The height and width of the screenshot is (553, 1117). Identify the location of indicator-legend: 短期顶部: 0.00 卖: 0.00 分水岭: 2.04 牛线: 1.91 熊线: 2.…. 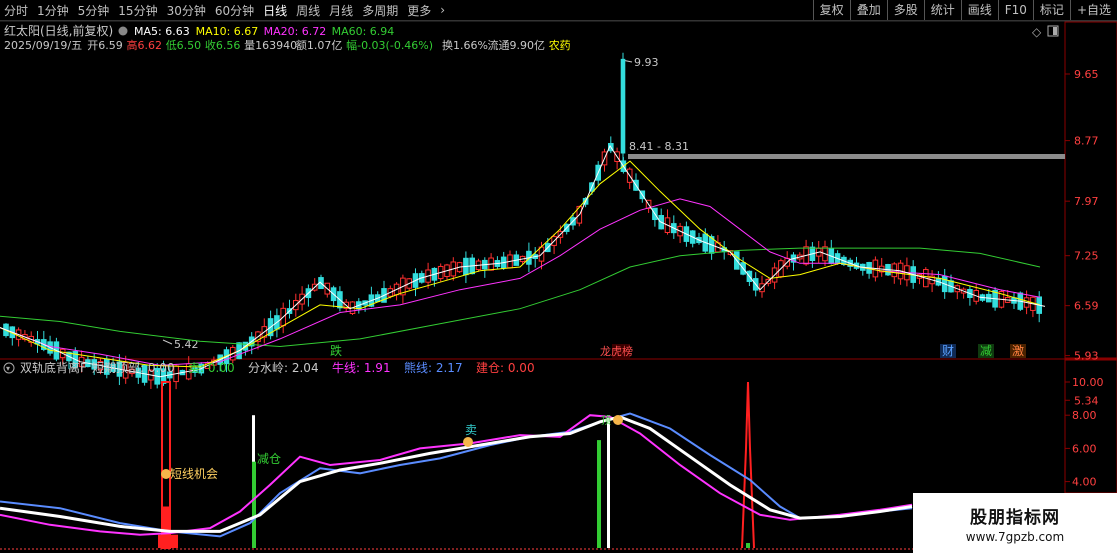
(313, 367).